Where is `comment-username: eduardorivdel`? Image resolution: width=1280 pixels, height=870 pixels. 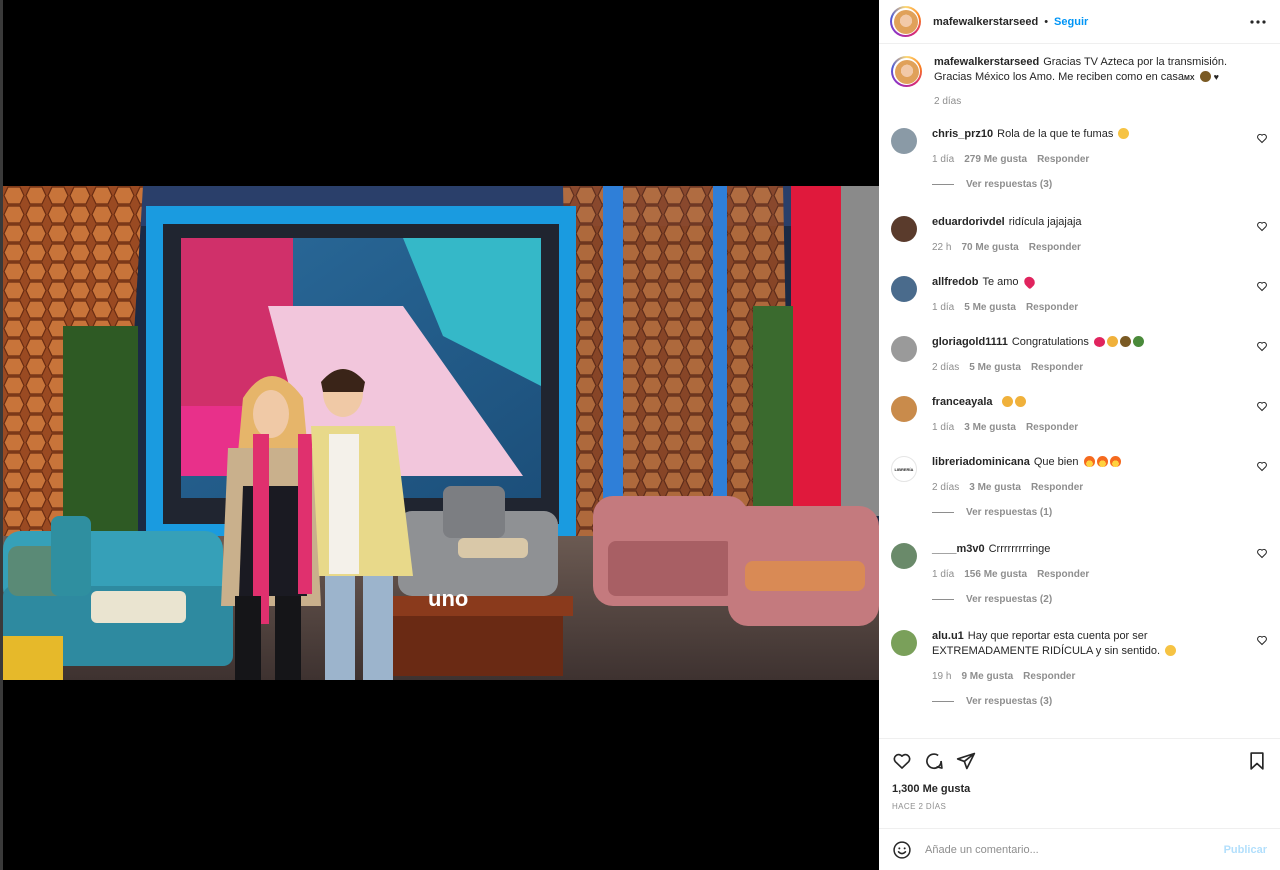 comment-username: eduardorivdel is located at coordinates (968, 222).